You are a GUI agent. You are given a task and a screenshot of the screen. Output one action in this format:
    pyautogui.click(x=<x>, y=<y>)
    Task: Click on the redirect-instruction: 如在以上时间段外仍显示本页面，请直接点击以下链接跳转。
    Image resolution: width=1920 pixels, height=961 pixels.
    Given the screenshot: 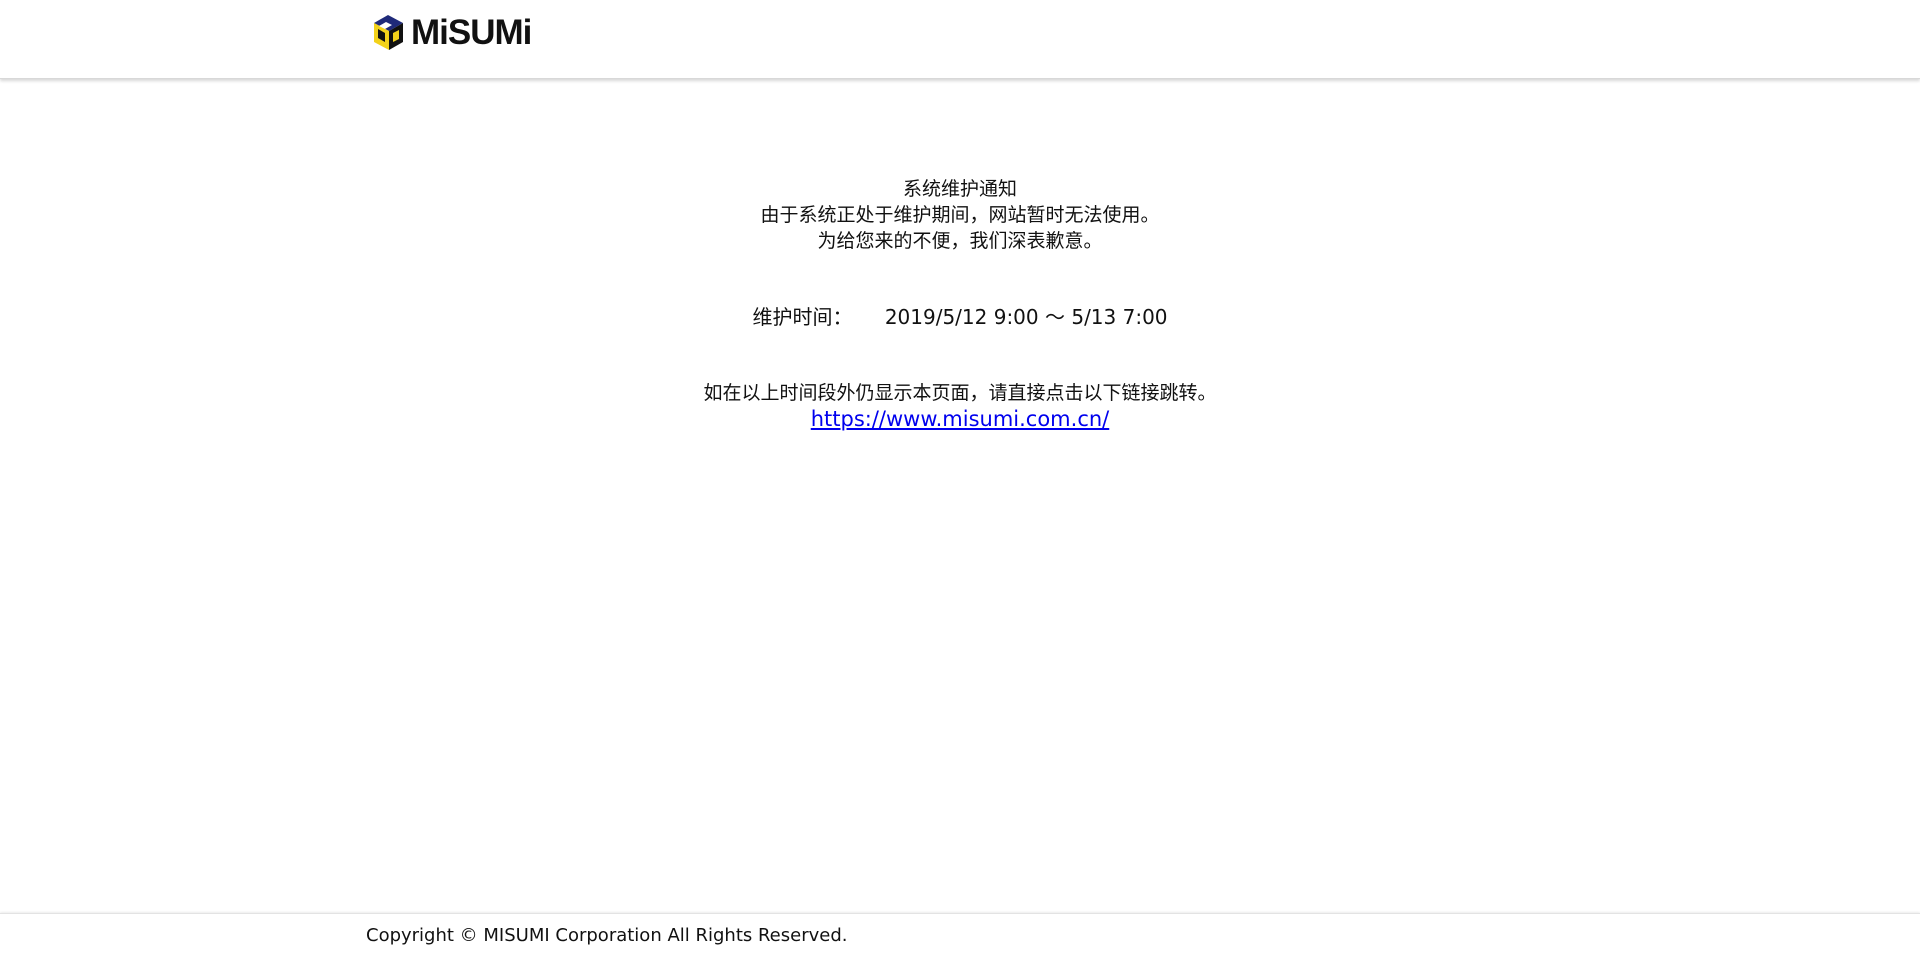 What is the action you would take?
    pyautogui.click(x=960, y=393)
    